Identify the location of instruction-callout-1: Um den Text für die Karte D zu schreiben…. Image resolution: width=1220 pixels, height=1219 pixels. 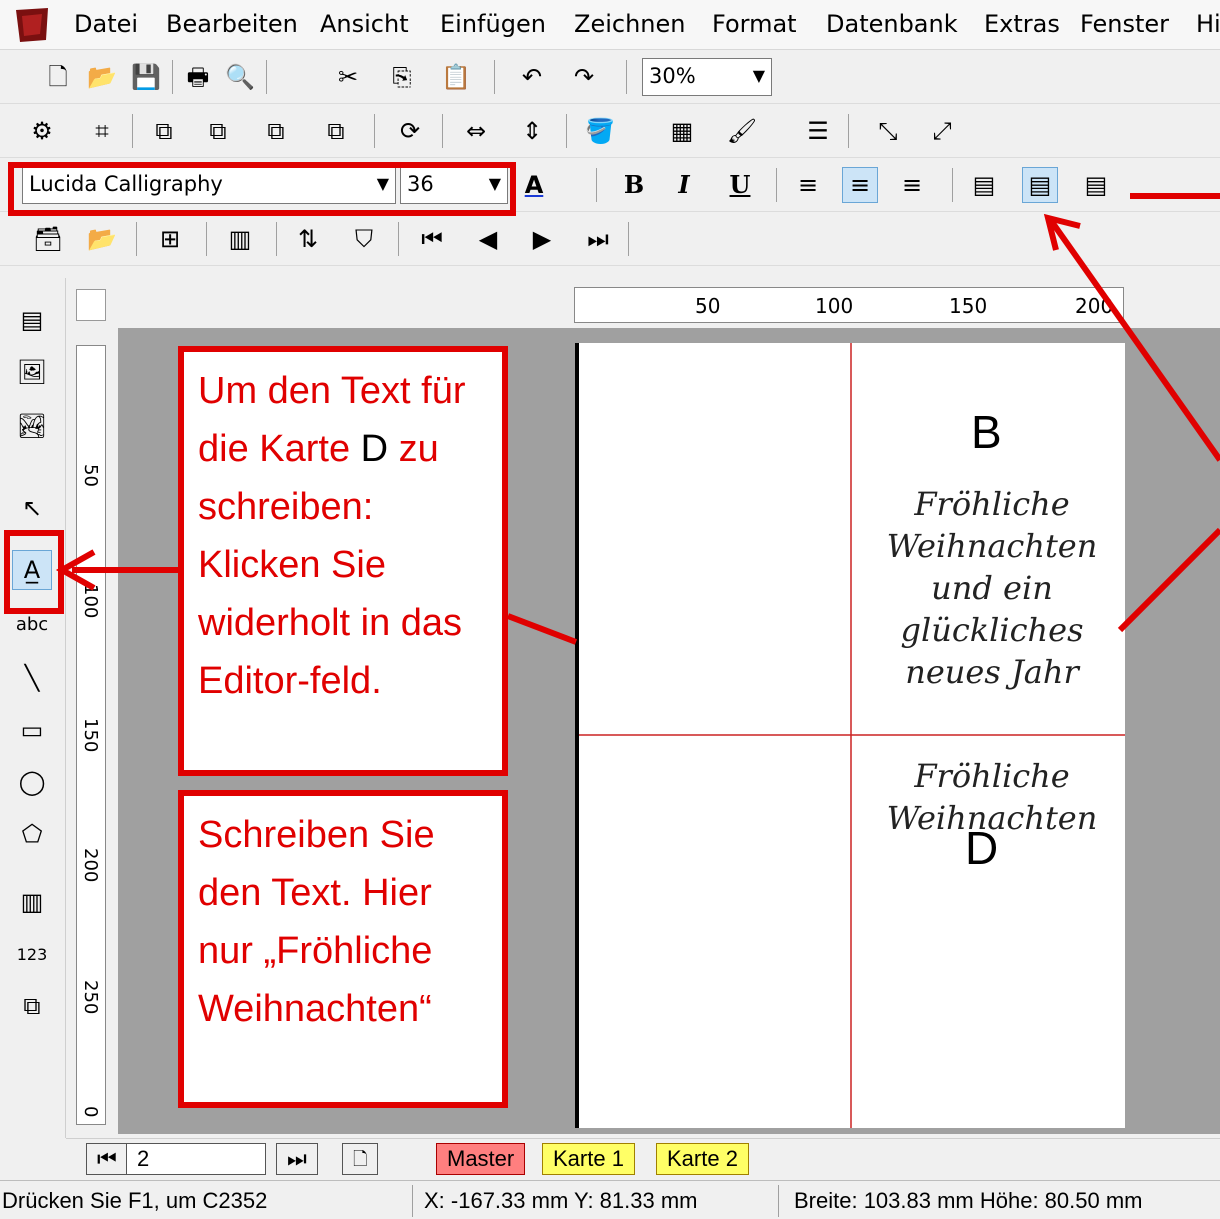
(343, 561).